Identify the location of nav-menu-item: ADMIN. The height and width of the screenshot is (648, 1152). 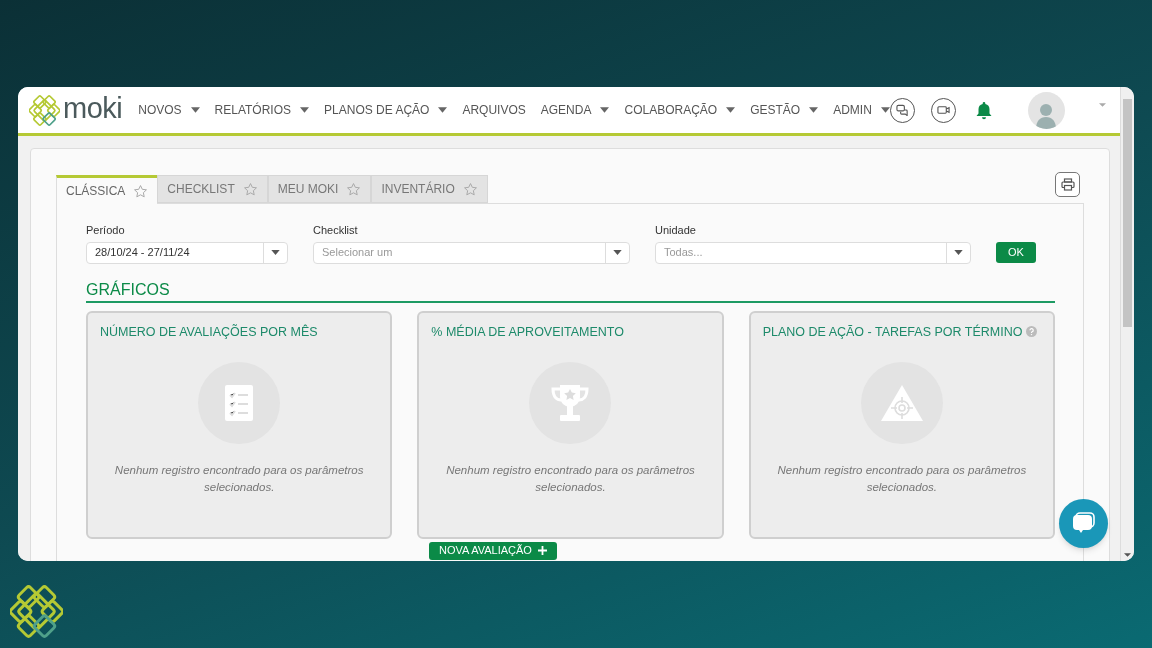
(861, 110).